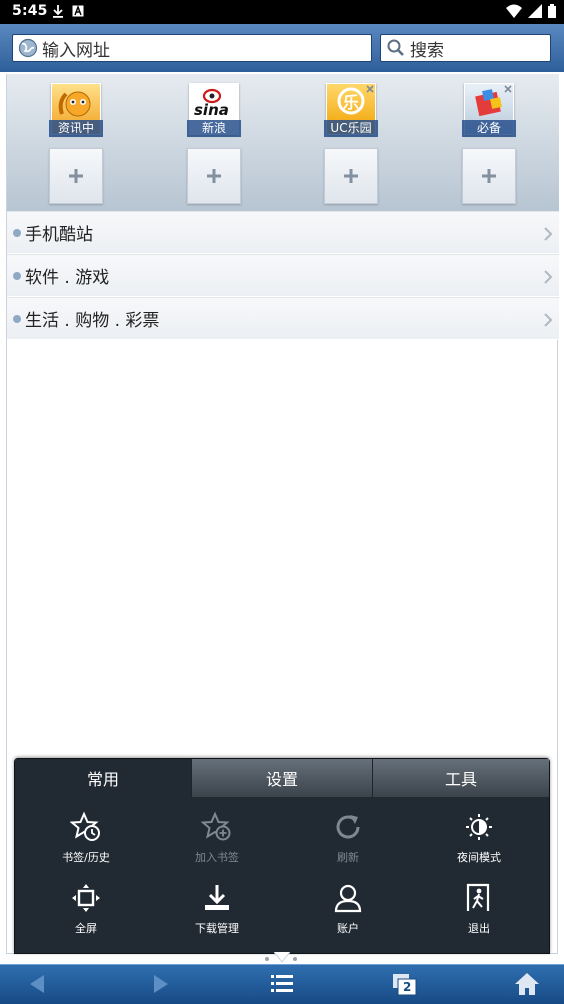 This screenshot has width=564, height=1004. I want to click on account-icon, so click(348, 898).